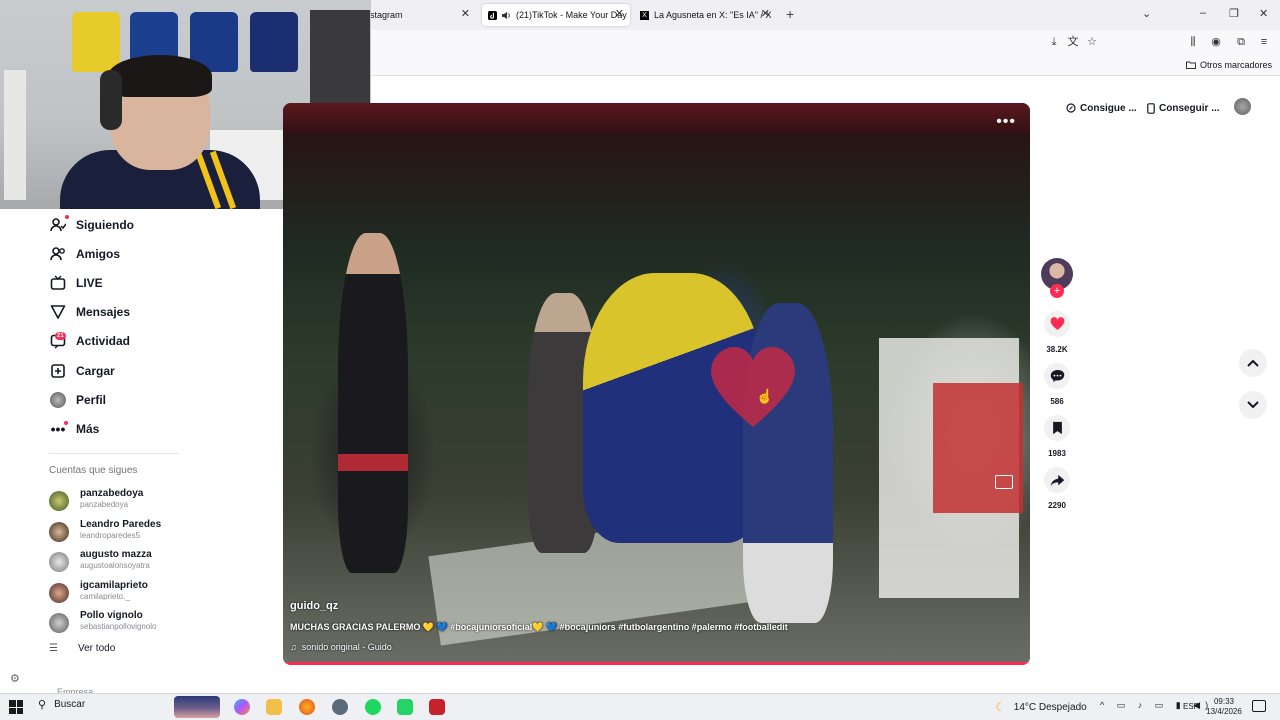 The image size is (1280, 720). What do you see at coordinates (97, 648) in the screenshot?
I see `see-all-label: Ver todo` at bounding box center [97, 648].